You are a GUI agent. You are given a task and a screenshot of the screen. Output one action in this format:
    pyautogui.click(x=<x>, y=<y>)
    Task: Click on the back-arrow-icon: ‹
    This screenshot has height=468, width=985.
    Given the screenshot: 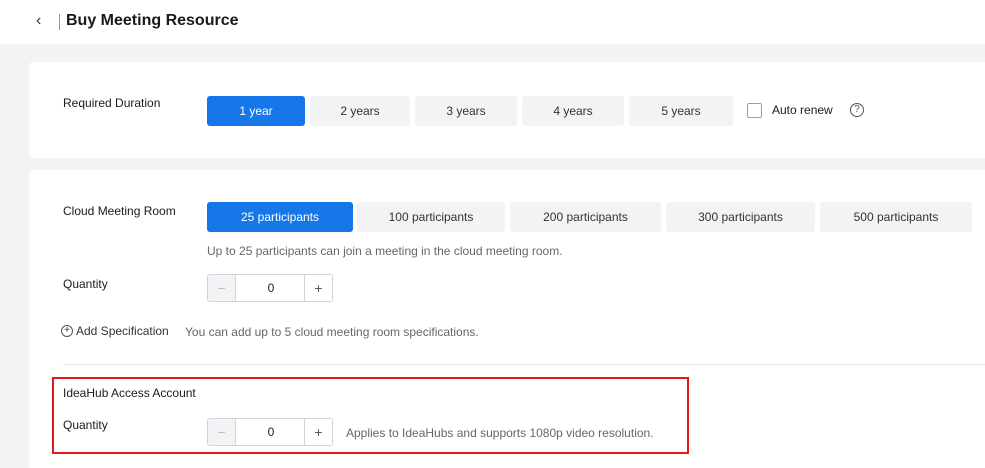 What is the action you would take?
    pyautogui.click(x=38, y=21)
    